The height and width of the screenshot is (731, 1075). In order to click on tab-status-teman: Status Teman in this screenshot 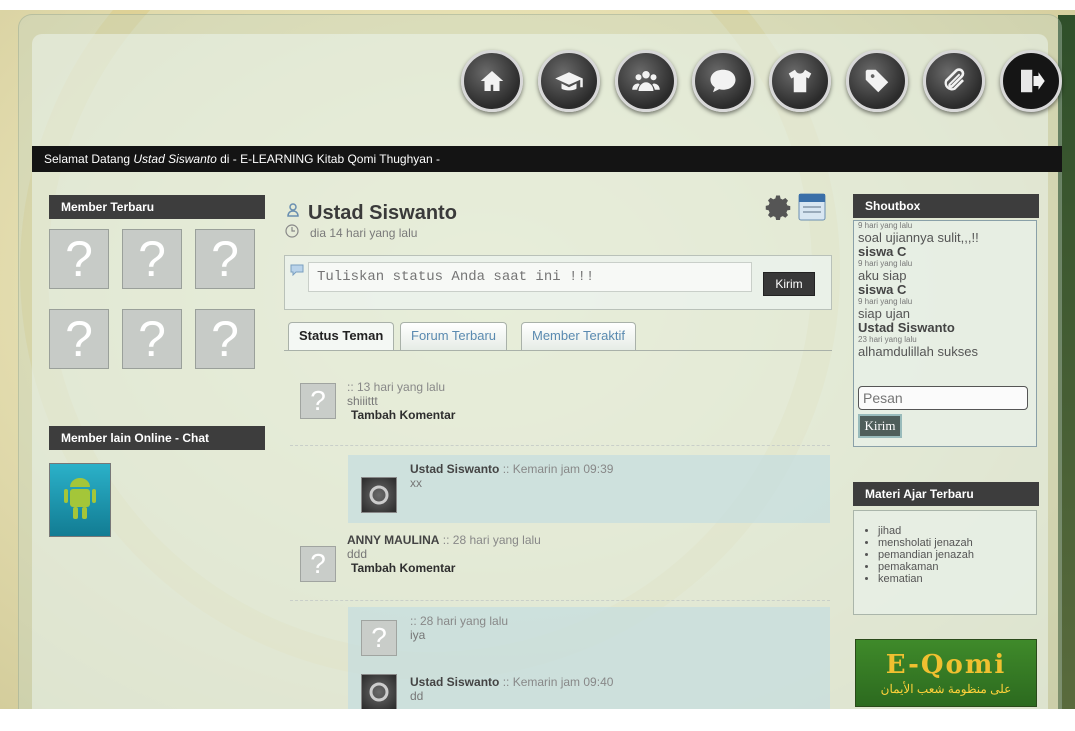, I will do `click(341, 336)`.